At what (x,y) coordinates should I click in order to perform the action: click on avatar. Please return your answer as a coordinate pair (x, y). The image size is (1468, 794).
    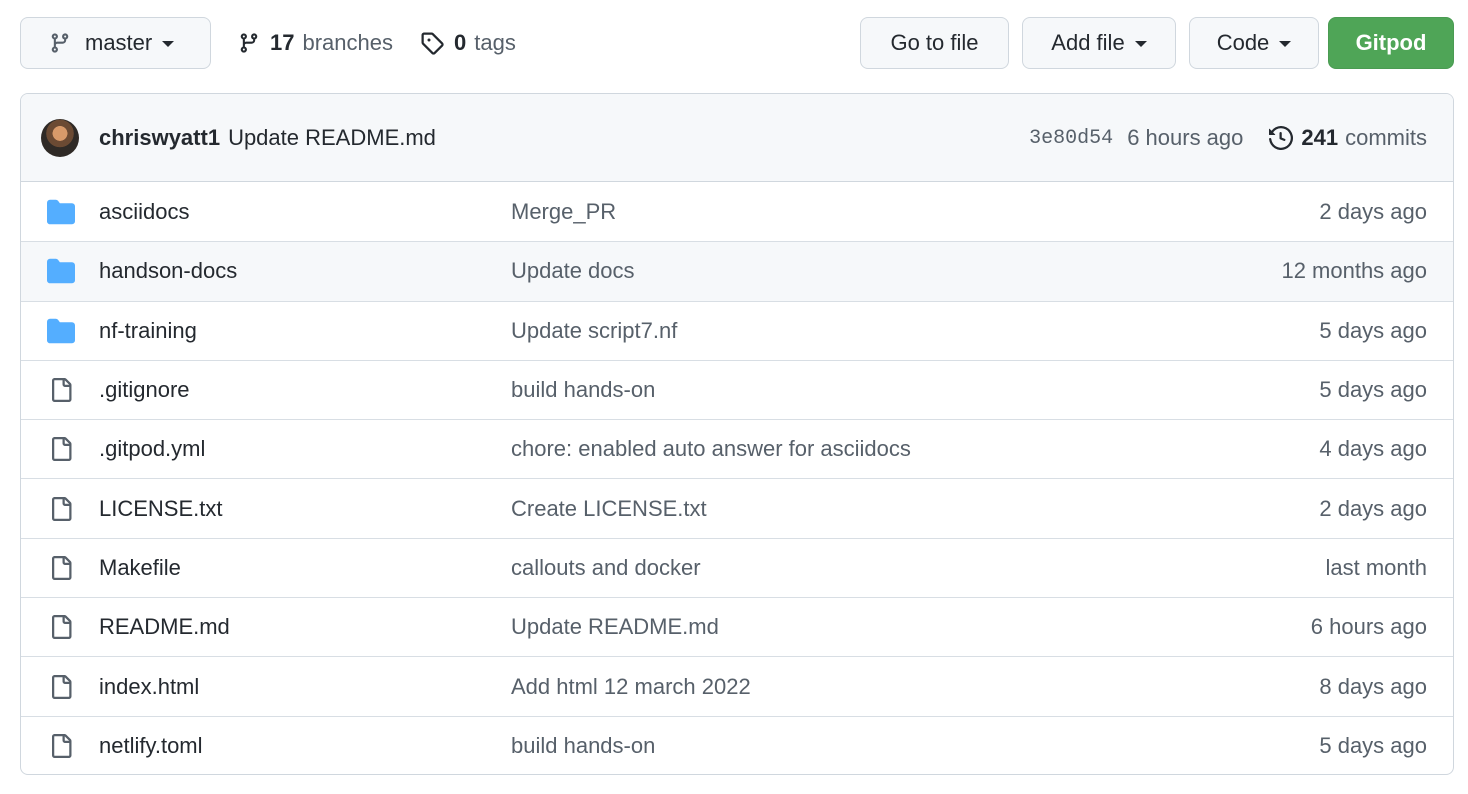
    Looking at the image, I should click on (60, 138).